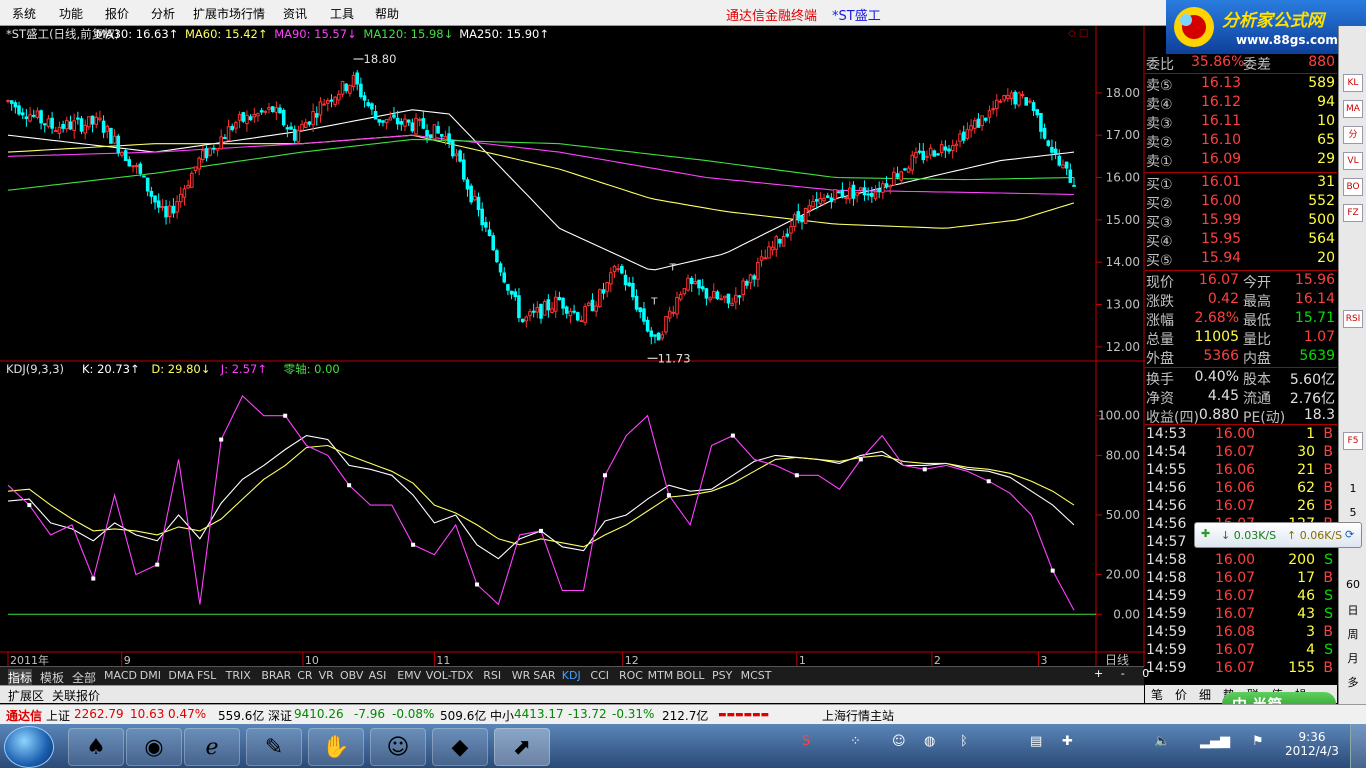  I want to click on rsi-tool-icon: RSI, so click(1353, 319).